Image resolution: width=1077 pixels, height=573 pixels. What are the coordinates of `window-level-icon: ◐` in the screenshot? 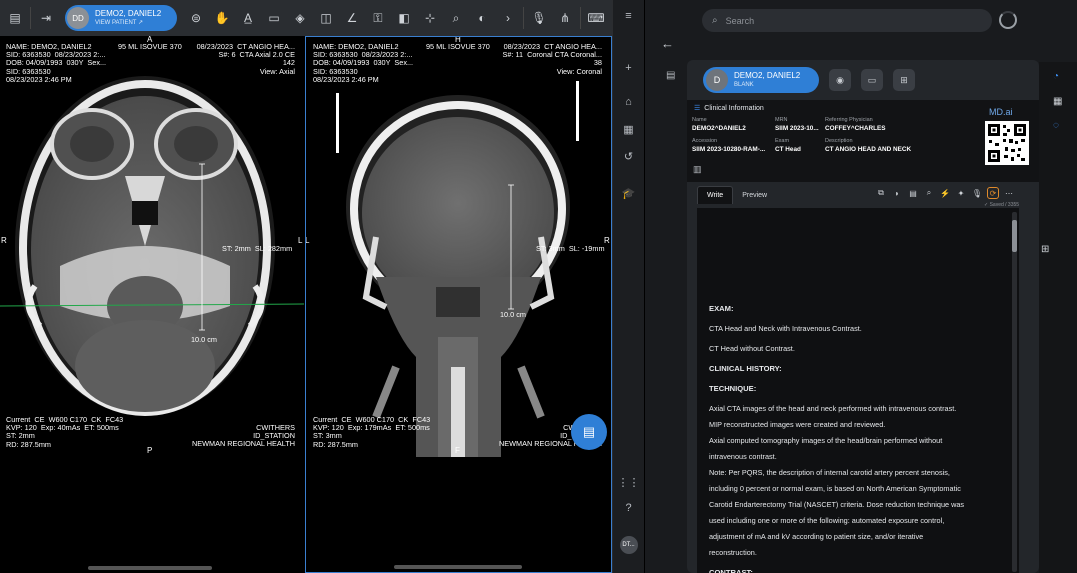 It's located at (482, 18).